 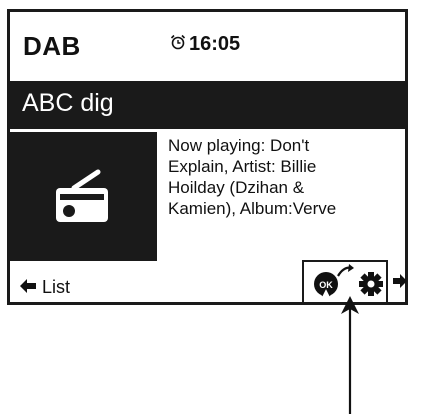 I want to click on station-name: ABC dig, so click(x=68, y=103).